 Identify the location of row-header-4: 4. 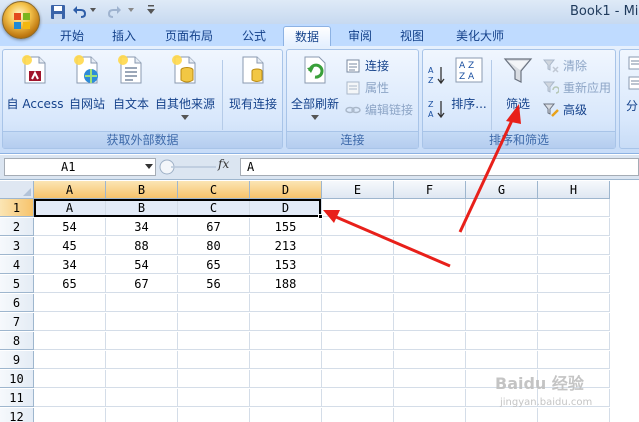
(17, 265).